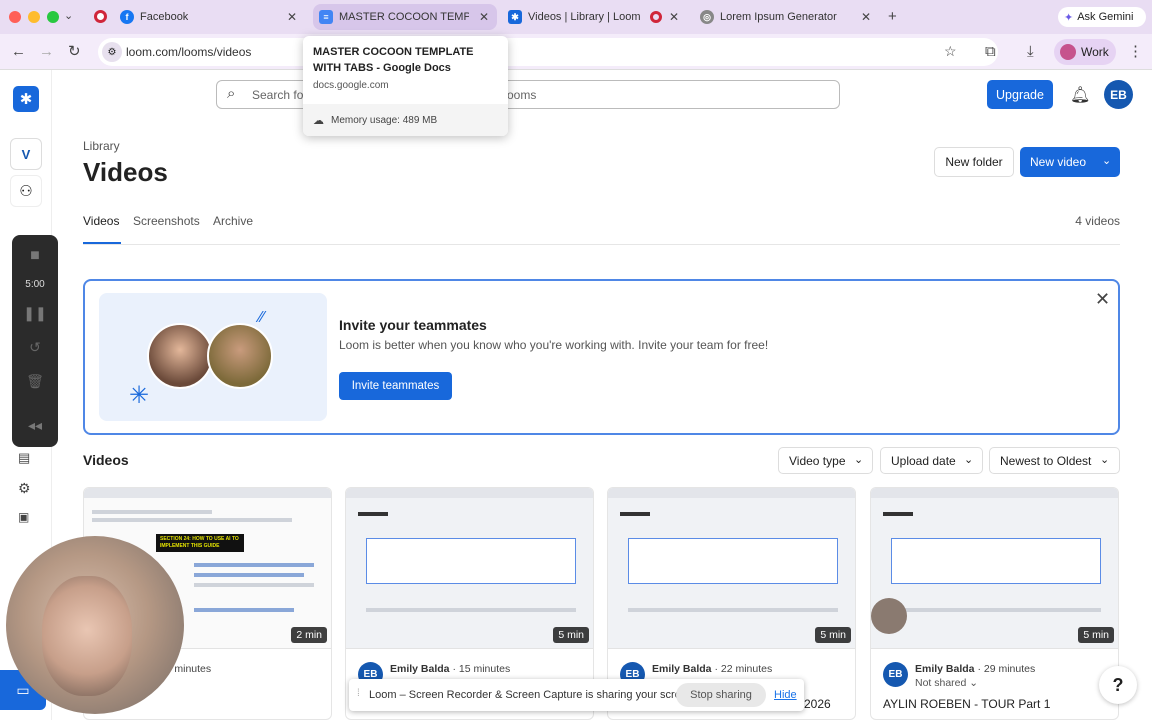 This screenshot has height=720, width=1152. I want to click on sort-order-filter: Newest to Oldest ⌄, so click(1054, 460).